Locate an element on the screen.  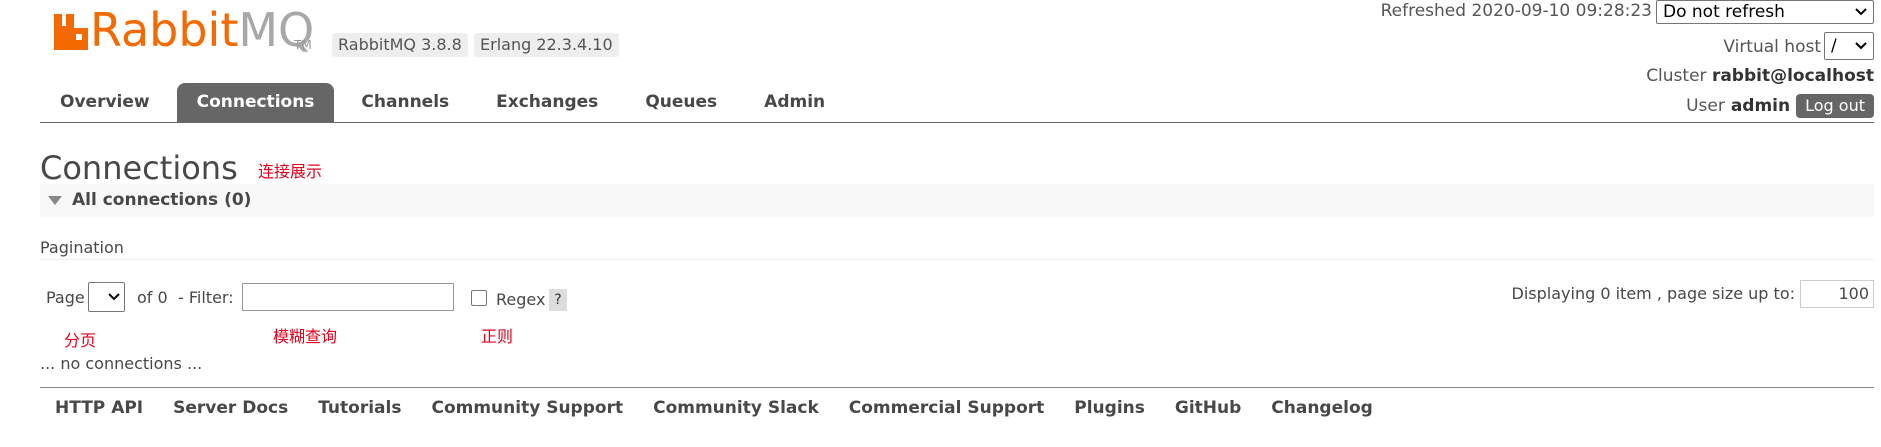
tab-connections: Connections is located at coordinates (255, 103).